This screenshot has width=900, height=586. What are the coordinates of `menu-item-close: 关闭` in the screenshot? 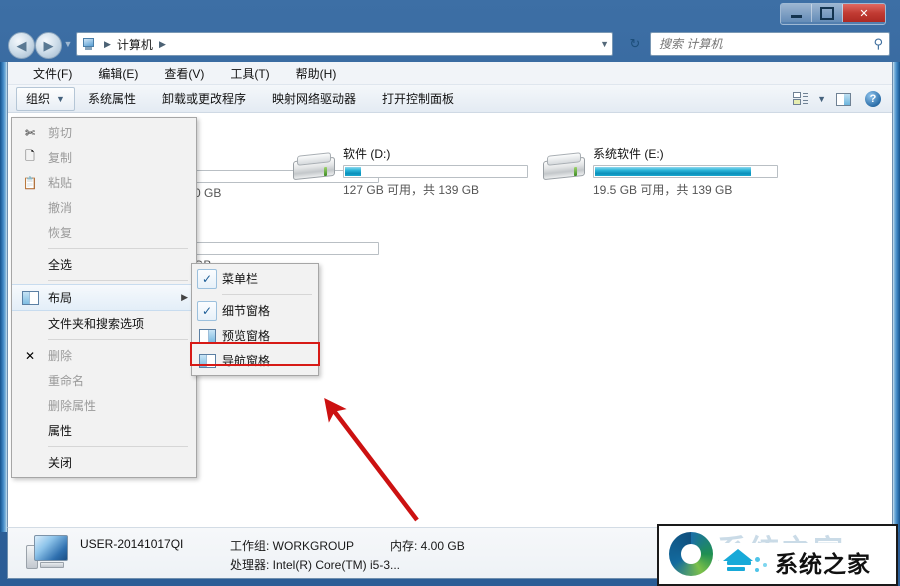 It's located at (104, 462).